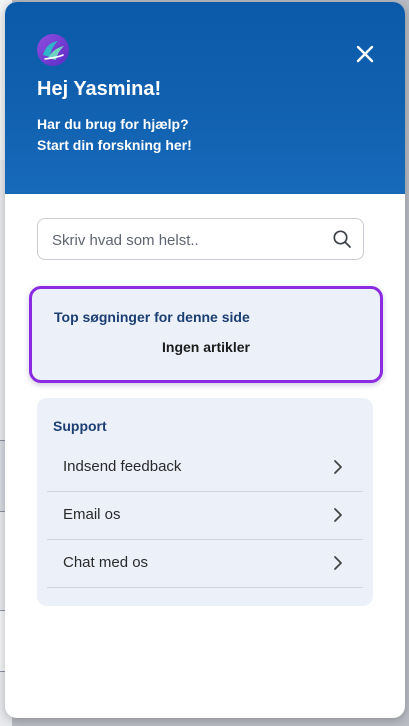  Describe the element at coordinates (99, 89) in the screenshot. I see `greeting-title: Hej Yasmina!` at that location.